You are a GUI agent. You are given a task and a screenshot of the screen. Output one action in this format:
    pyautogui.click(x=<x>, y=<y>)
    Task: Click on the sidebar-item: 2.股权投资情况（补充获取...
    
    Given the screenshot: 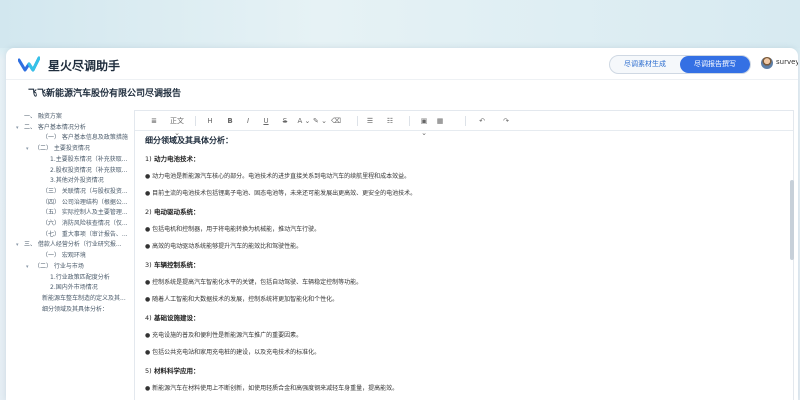 What is the action you would take?
    pyautogui.click(x=88, y=171)
    